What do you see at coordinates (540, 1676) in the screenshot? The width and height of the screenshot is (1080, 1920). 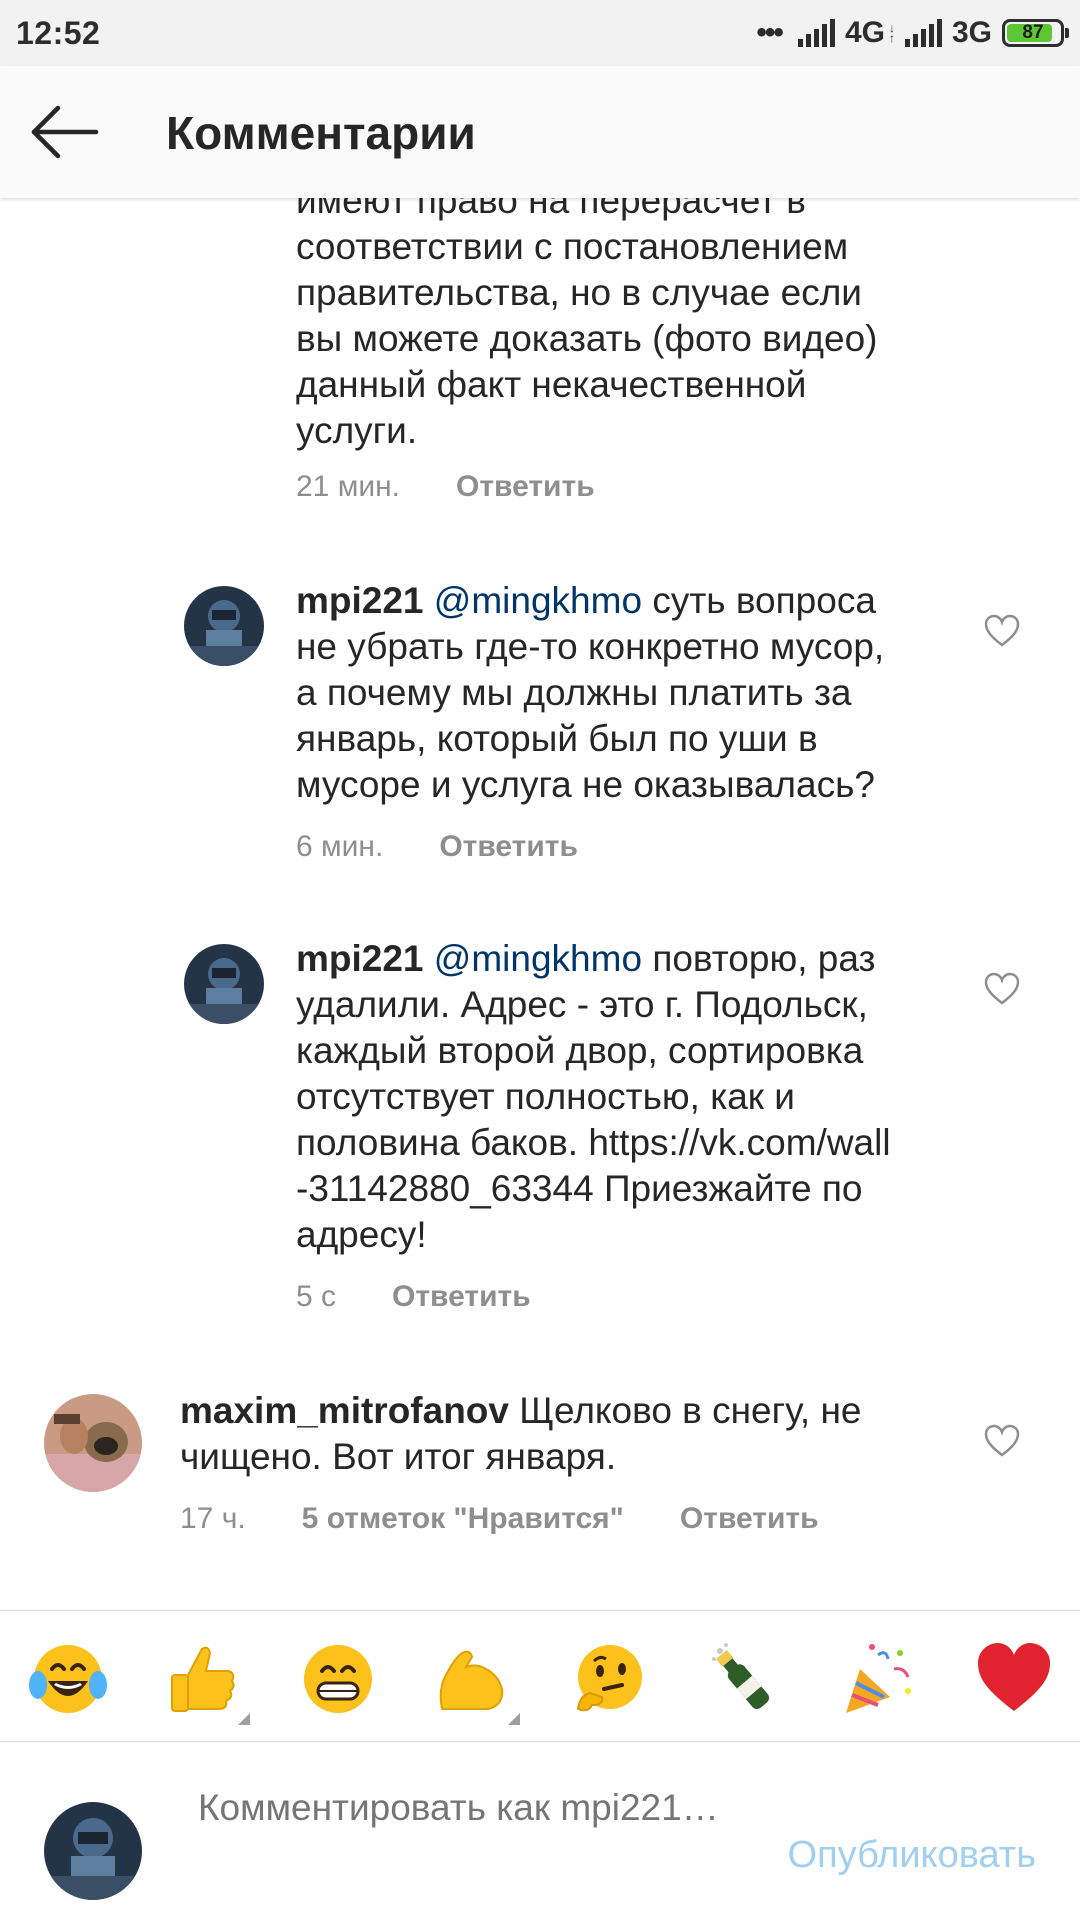 I see `emoji-quick-bar` at bounding box center [540, 1676].